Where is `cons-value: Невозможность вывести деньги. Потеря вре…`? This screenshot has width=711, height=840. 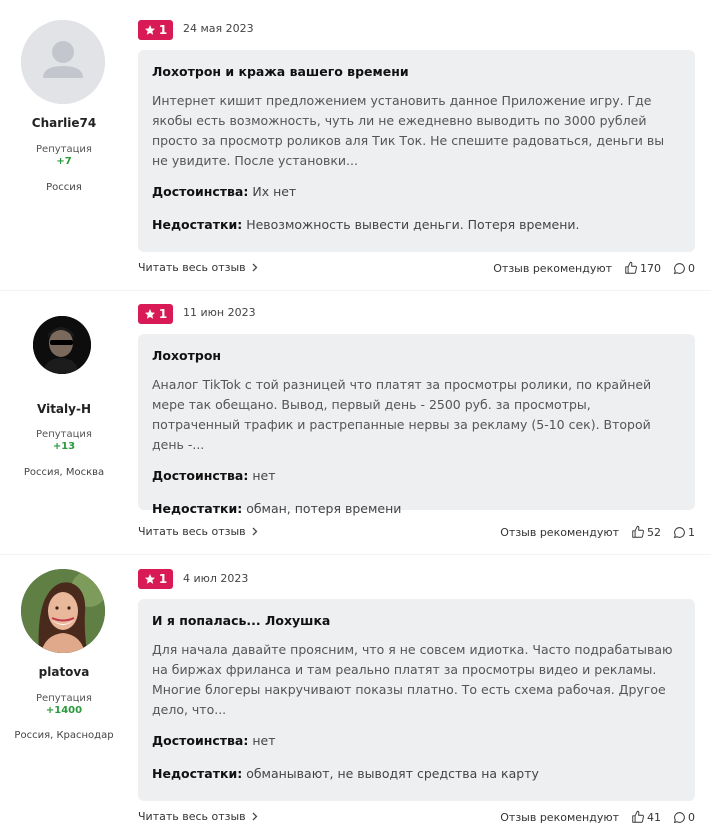
cons-value: Невозможность вывести деньги. Потеря вре… is located at coordinates (413, 224).